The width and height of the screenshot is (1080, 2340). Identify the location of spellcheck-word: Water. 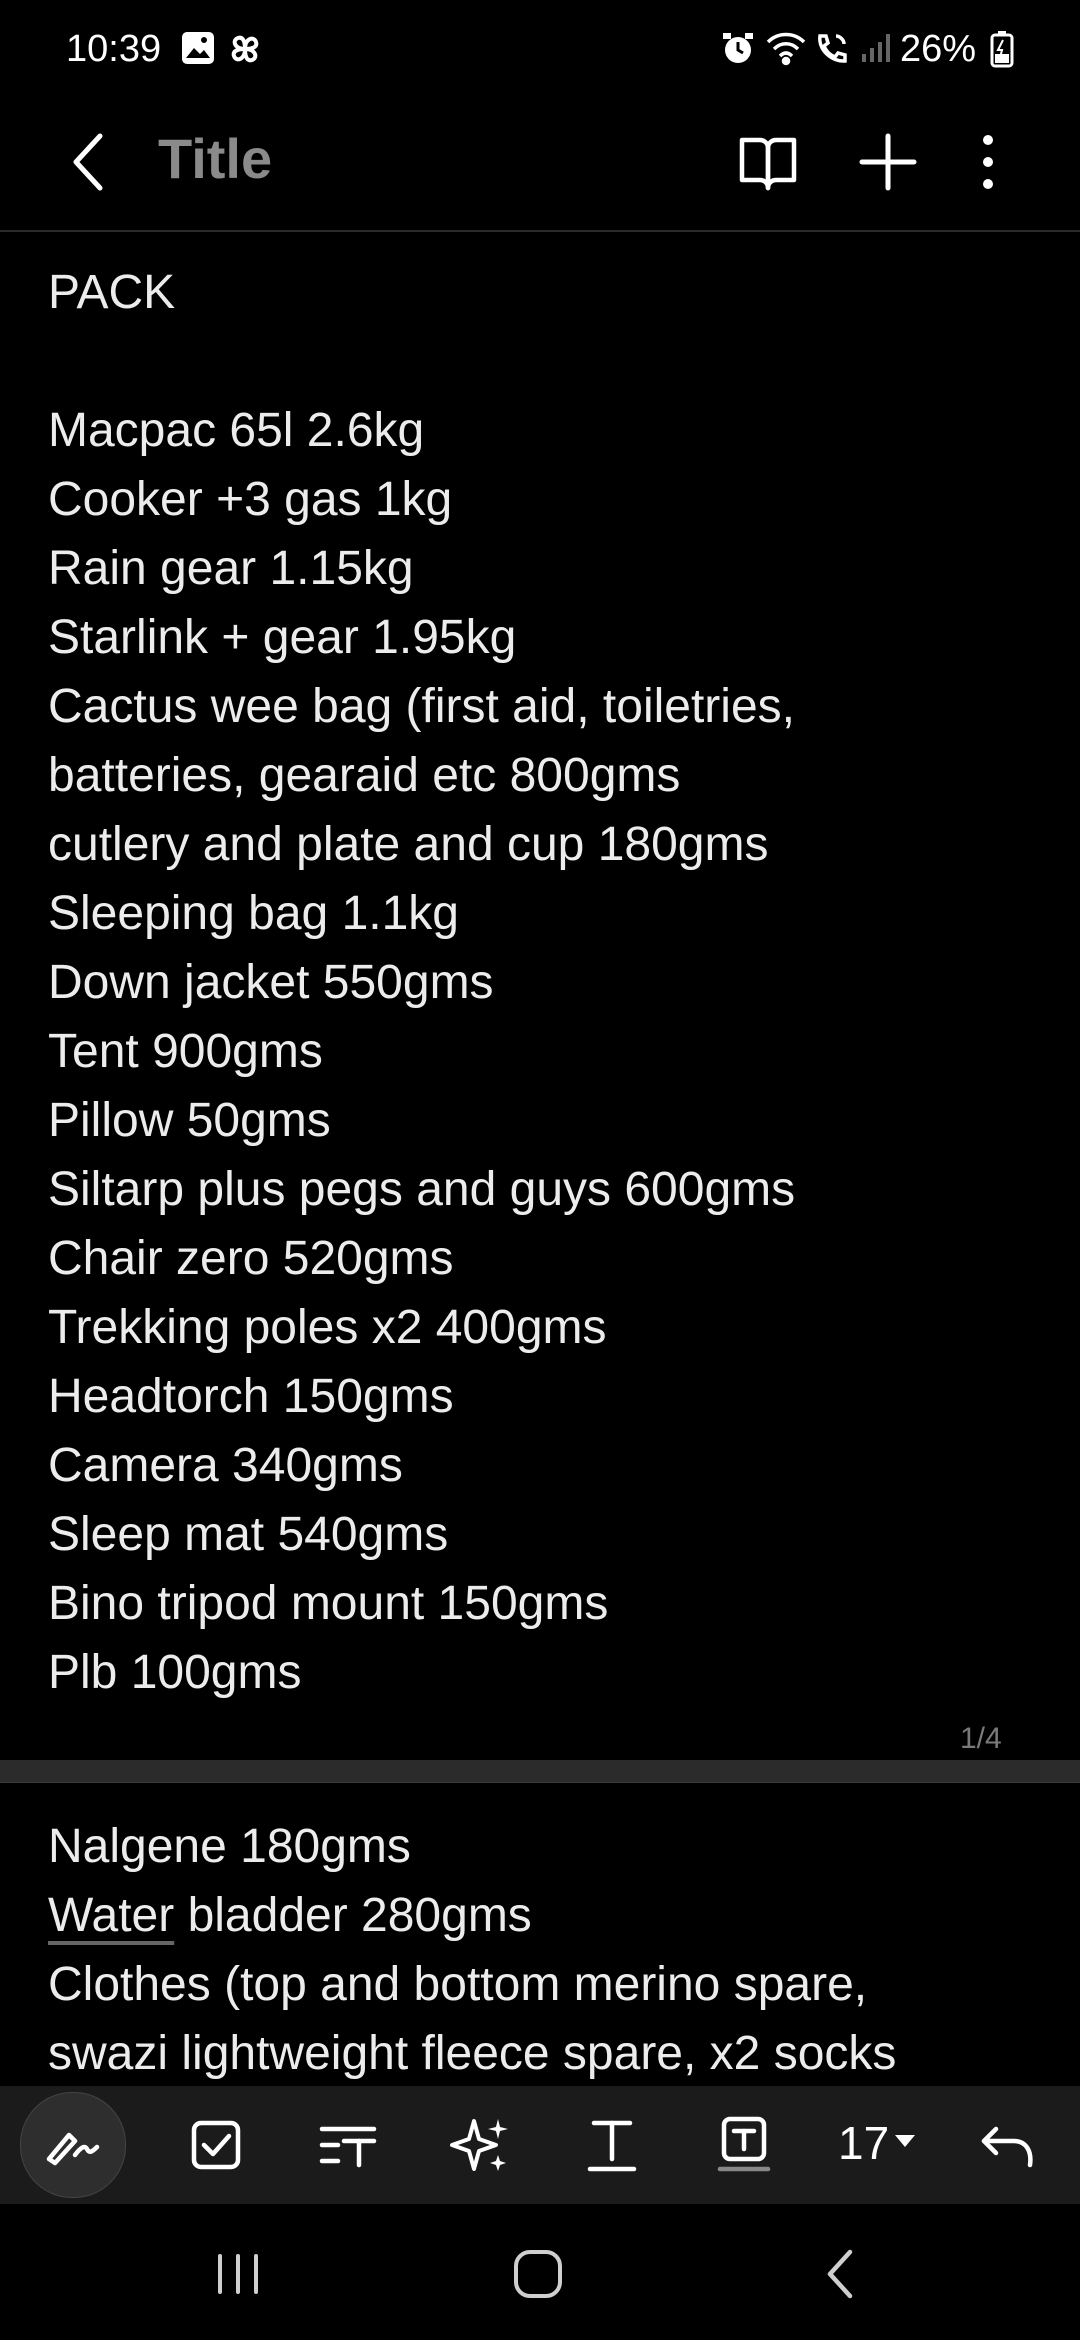
(111, 1915).